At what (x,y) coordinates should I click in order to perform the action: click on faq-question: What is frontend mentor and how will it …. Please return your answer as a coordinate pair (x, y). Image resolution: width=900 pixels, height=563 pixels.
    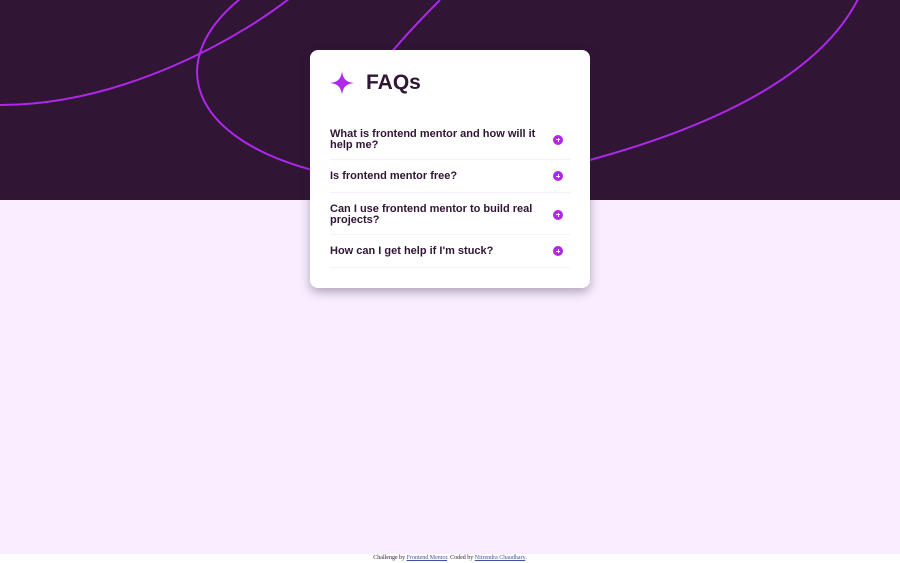
    Looking at the image, I should click on (433, 139).